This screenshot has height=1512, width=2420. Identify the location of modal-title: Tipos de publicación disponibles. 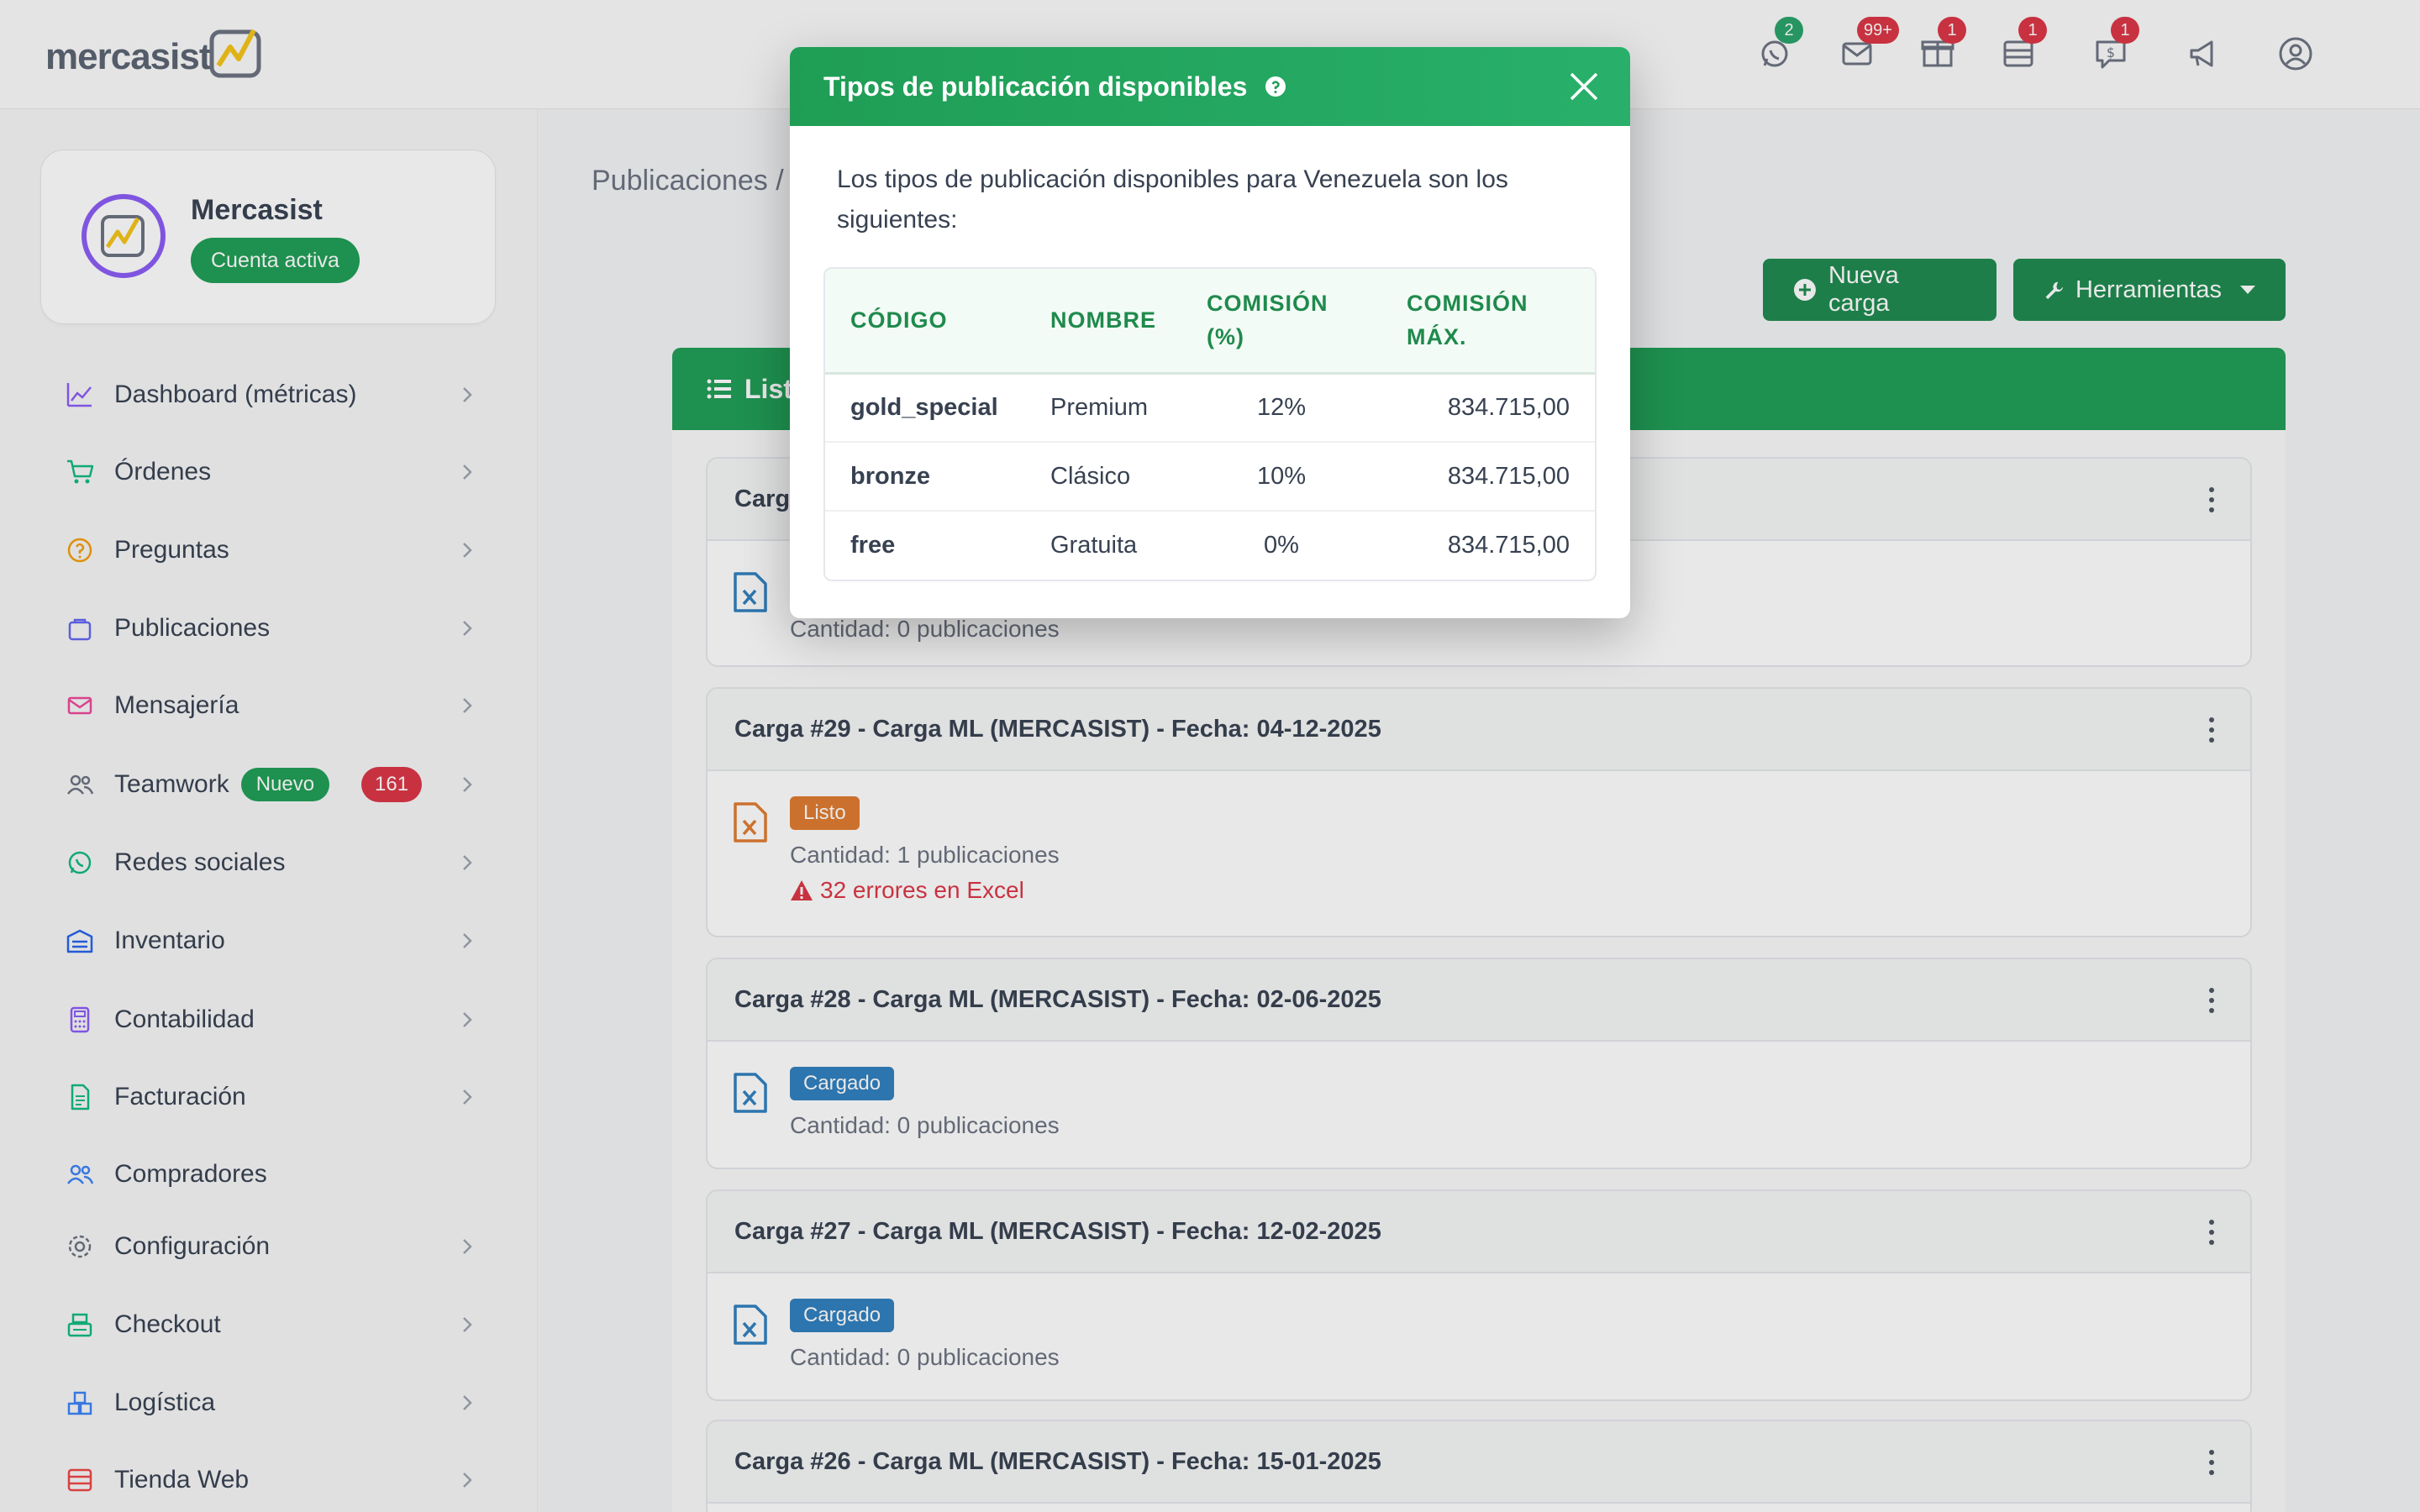
(1035, 86).